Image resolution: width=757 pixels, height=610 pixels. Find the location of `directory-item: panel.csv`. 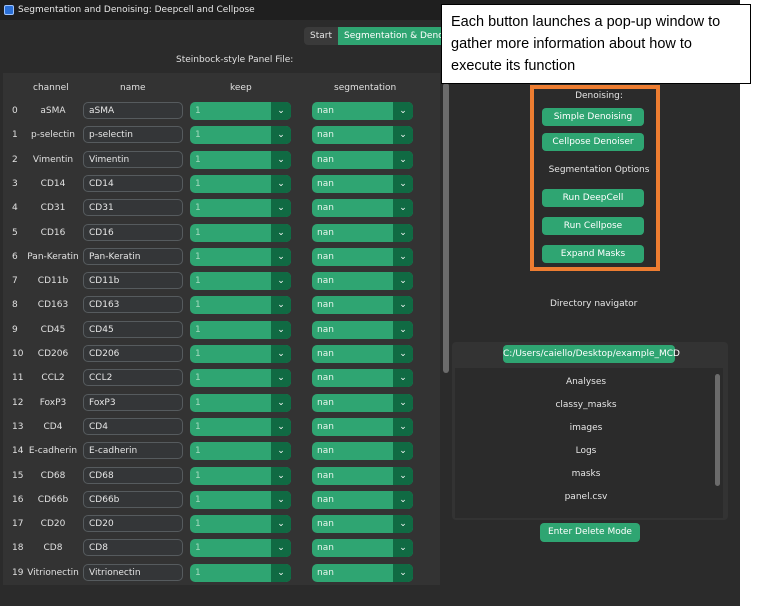

directory-item: panel.csv is located at coordinates (586, 497).